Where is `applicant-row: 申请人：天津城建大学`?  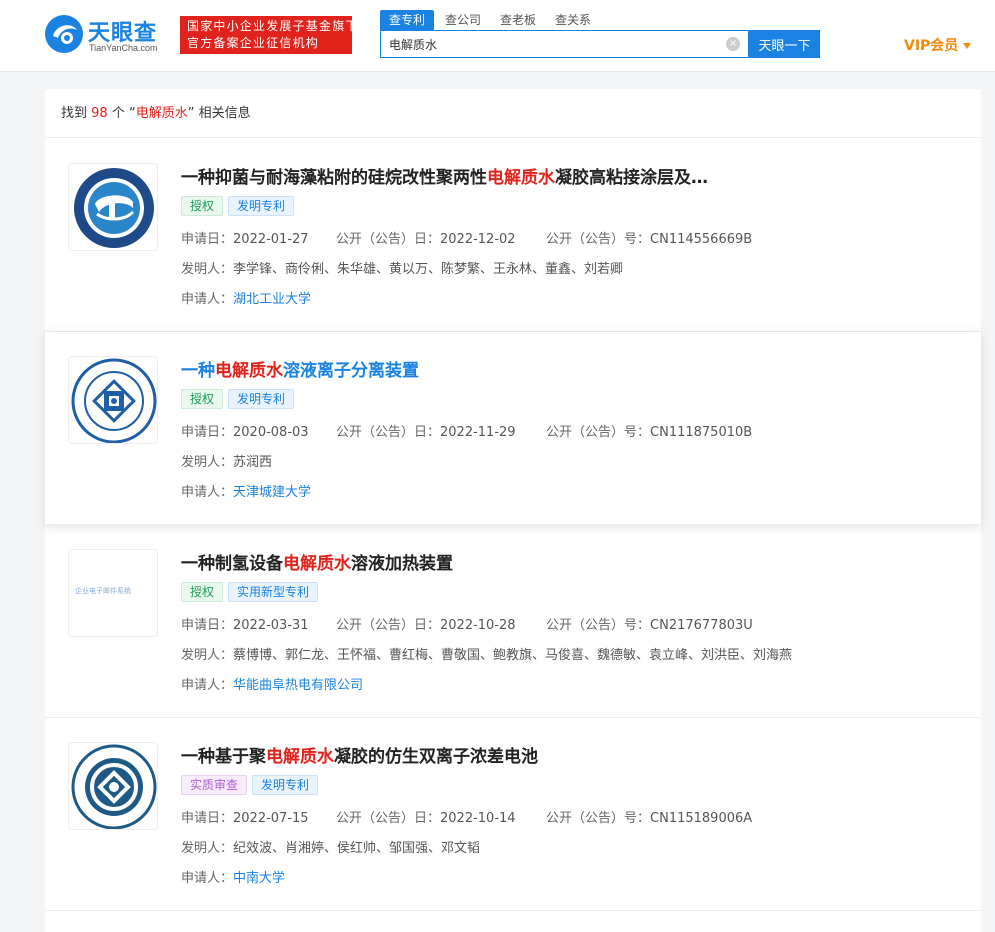 applicant-row: 申请人：天津城建大学 is located at coordinates (246, 490).